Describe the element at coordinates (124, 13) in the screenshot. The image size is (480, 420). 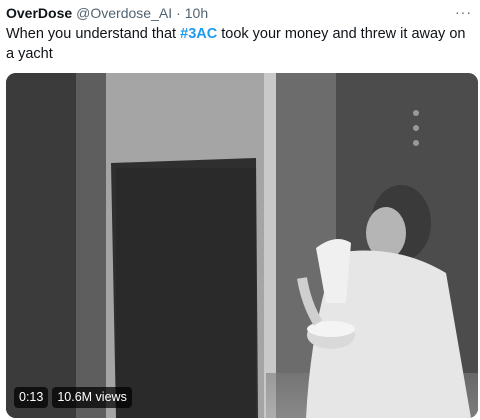
I see `user-handle: @Overdose_AI` at that location.